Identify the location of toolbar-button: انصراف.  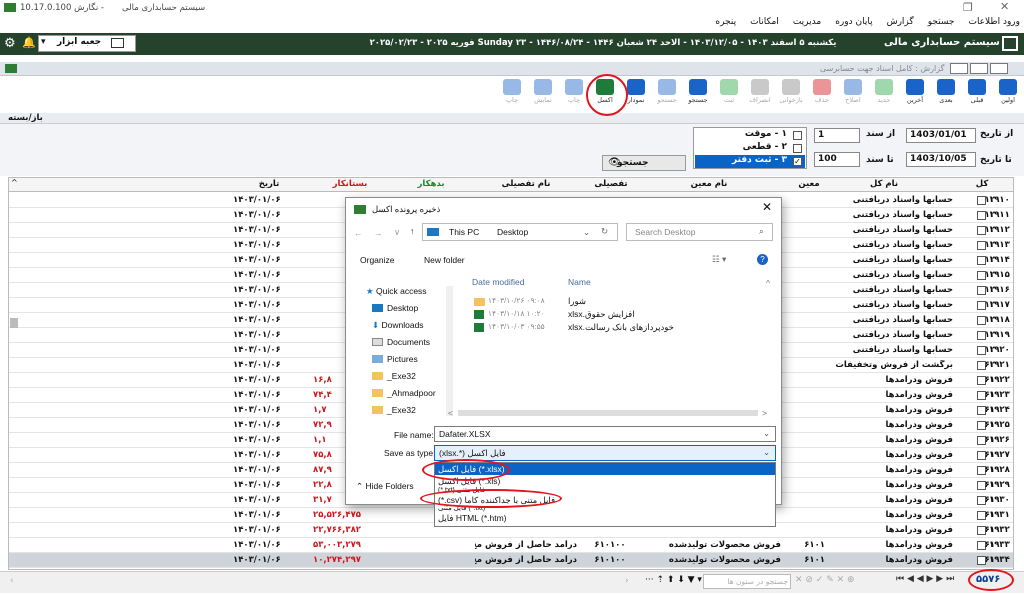
(760, 94).